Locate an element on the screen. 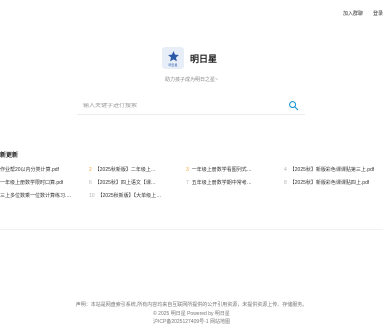  brand: 明日星 明日星 is located at coordinates (189, 58).